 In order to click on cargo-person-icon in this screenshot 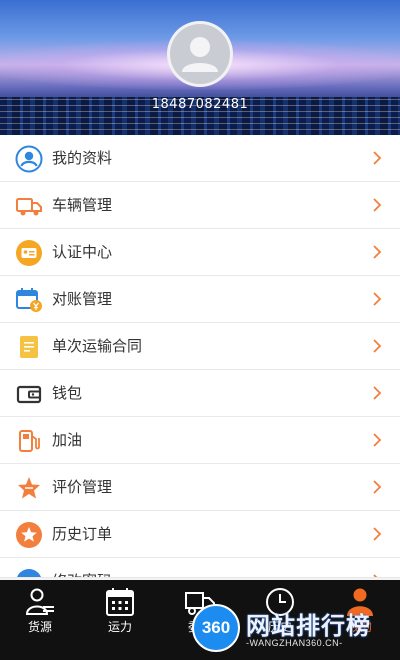, I will do `click(39, 601)`.